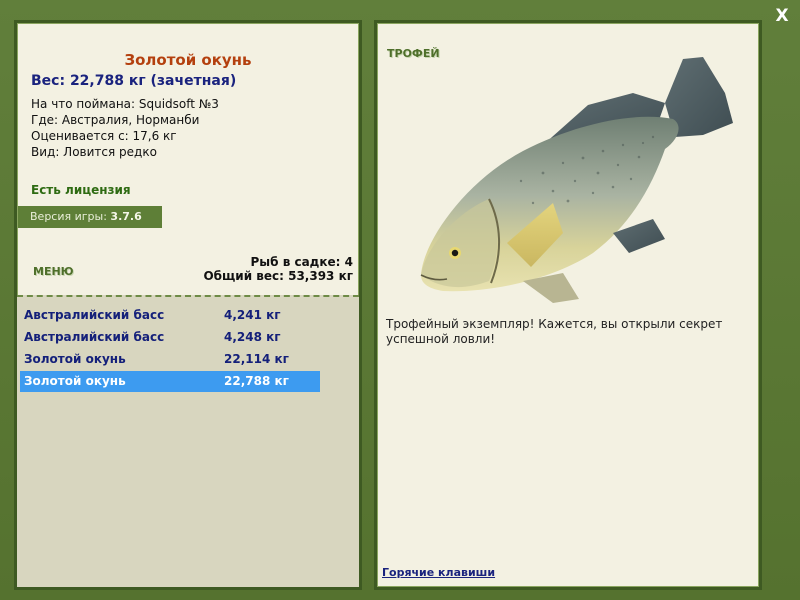 Image resolution: width=800 pixels, height=600 pixels. I want to click on version-number: 3.7.6, so click(126, 216).